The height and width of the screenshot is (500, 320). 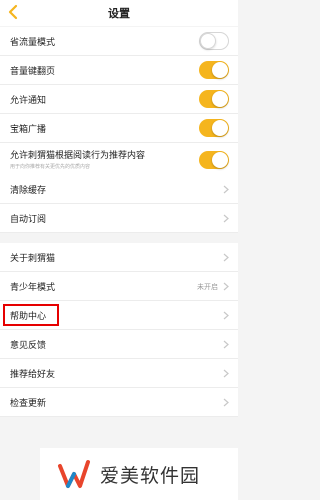 What do you see at coordinates (214, 128) in the screenshot?
I see `chest-broadcast-toggle` at bounding box center [214, 128].